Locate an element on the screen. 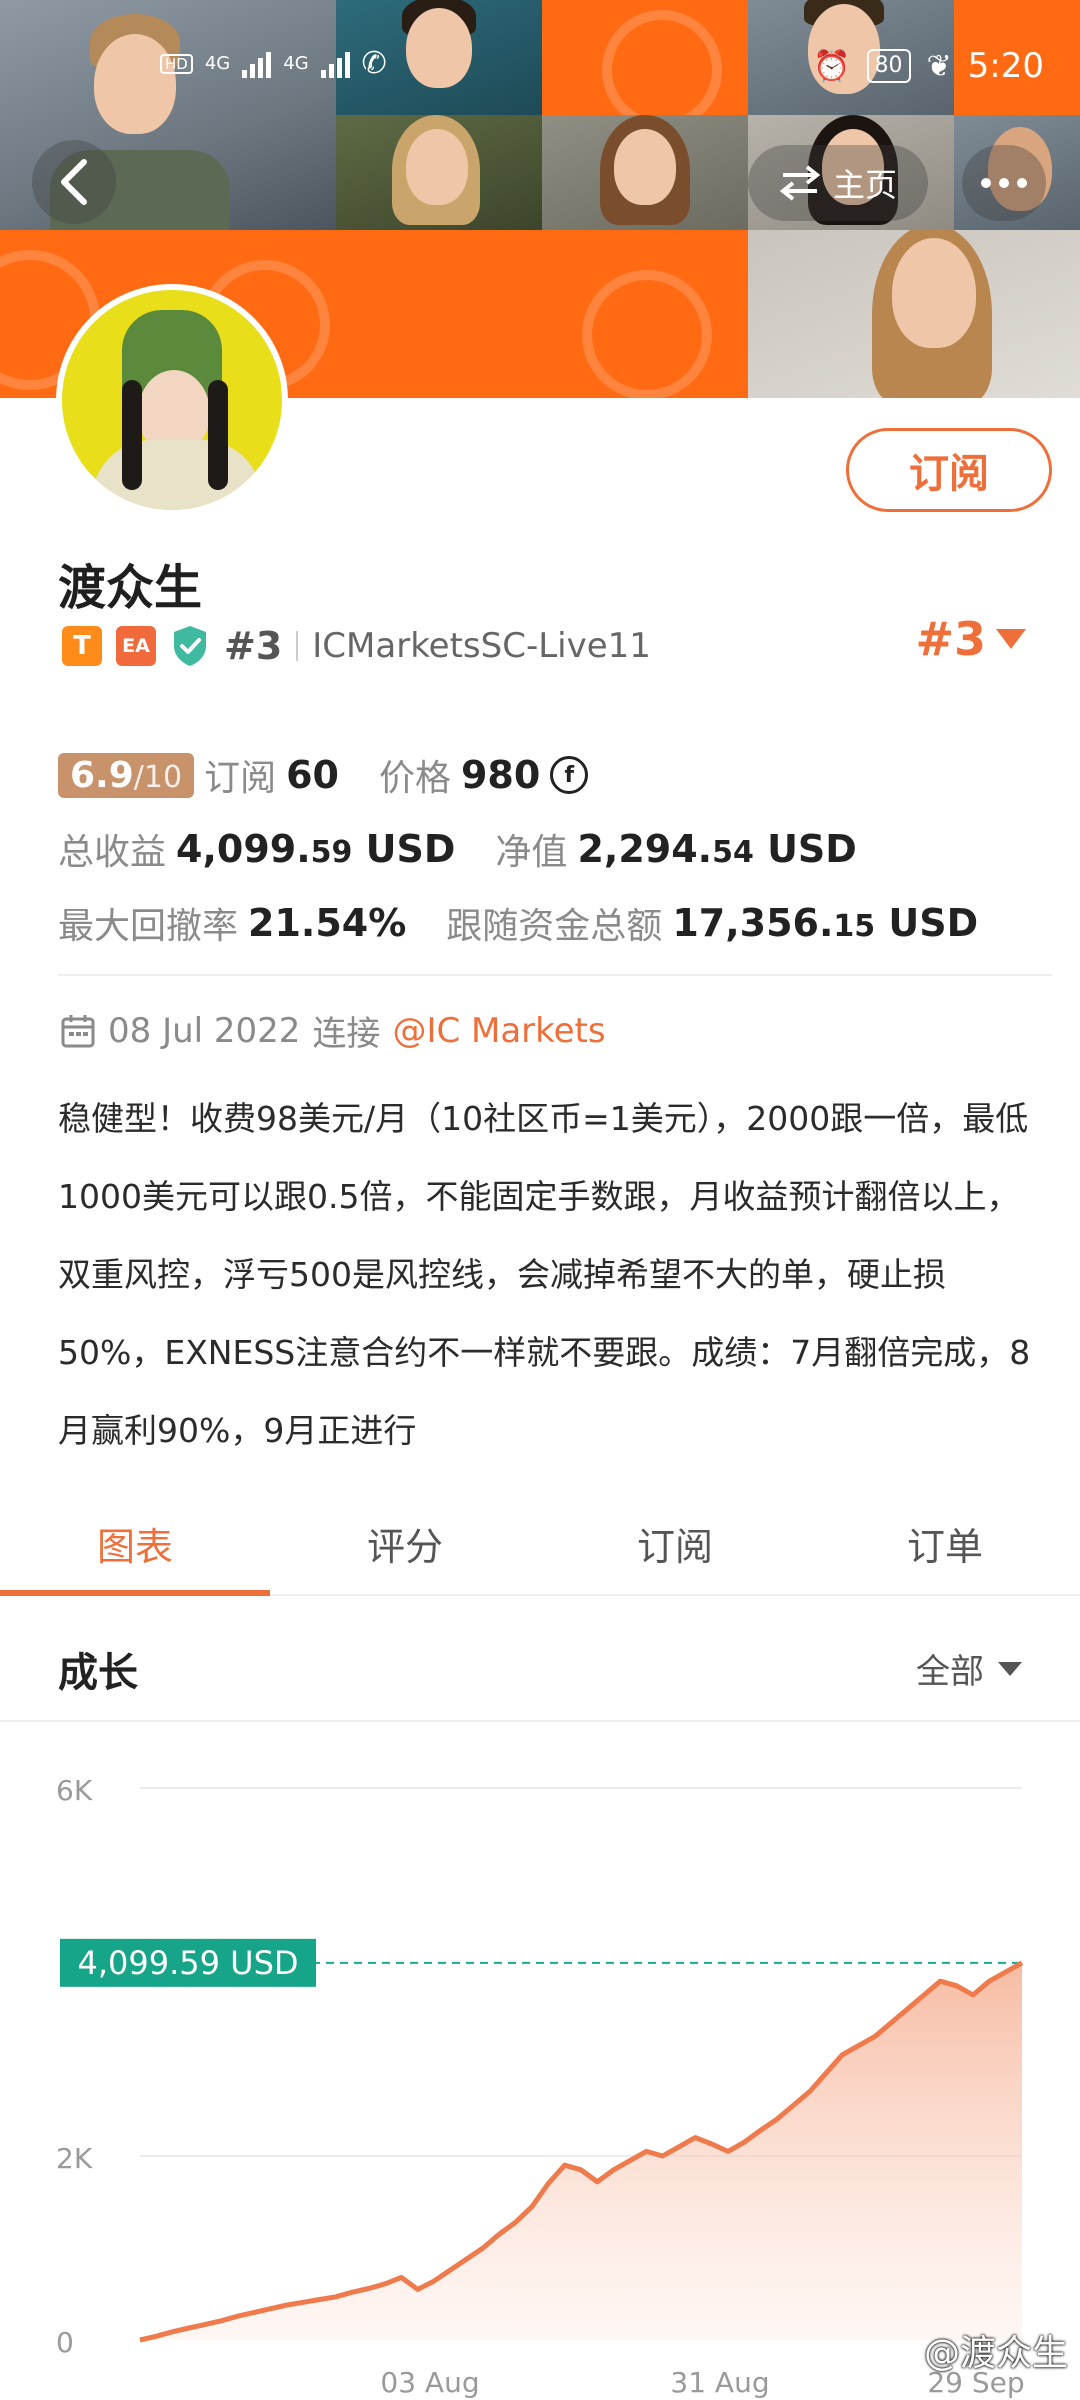 This screenshot has width=1080, height=2400. equity-label: 净值 is located at coordinates (531, 852).